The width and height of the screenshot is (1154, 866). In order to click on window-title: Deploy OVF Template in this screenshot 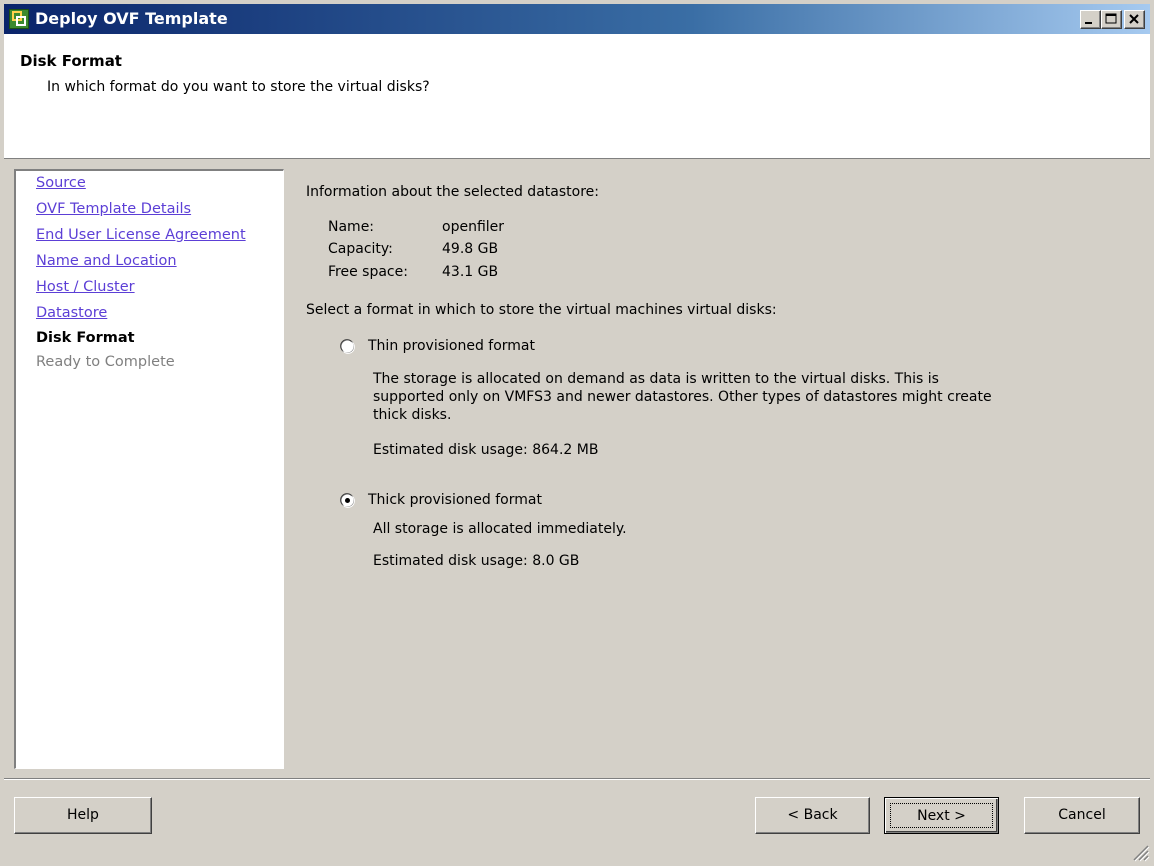, I will do `click(131, 18)`.